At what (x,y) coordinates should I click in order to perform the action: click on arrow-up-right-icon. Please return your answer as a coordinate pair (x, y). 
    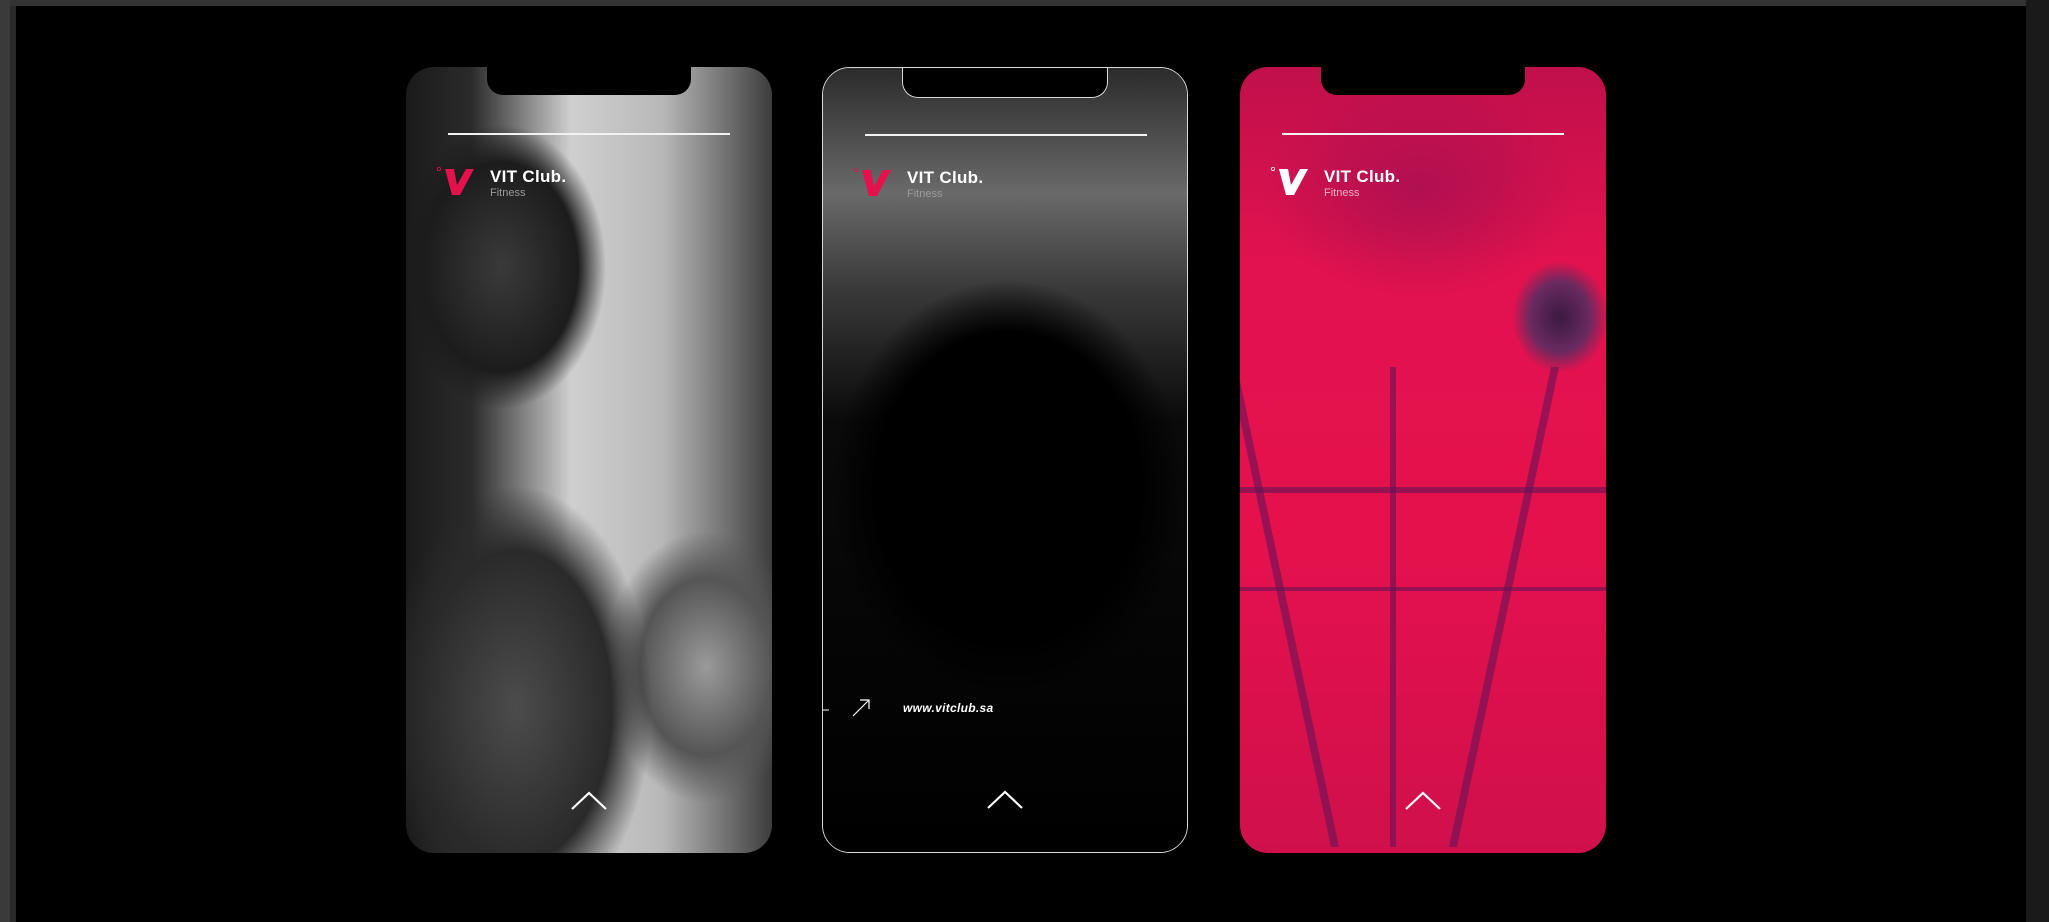
    Looking at the image, I should click on (846, 708).